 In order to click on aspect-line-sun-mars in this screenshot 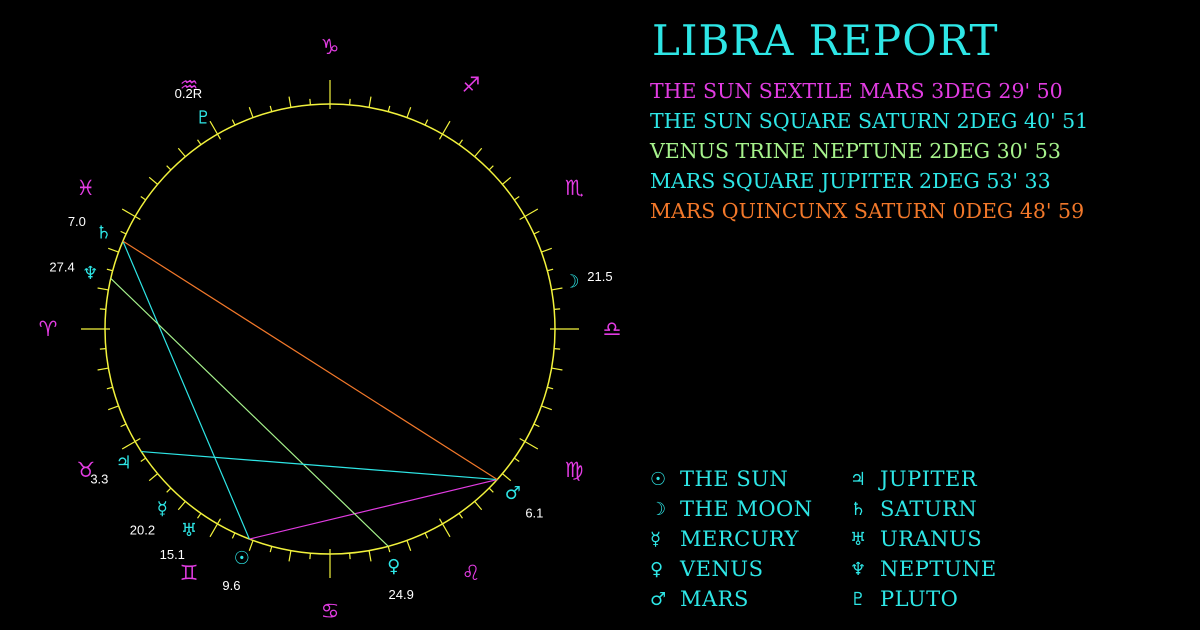, I will do `click(373, 509)`.